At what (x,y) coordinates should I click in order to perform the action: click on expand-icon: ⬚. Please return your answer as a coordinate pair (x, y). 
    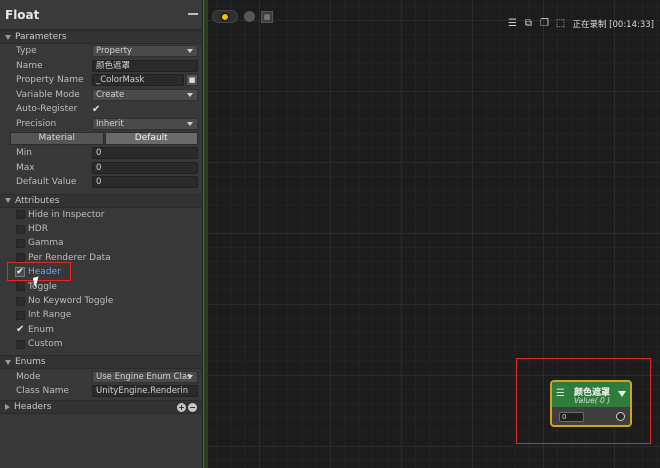
    Looking at the image, I should click on (560, 24).